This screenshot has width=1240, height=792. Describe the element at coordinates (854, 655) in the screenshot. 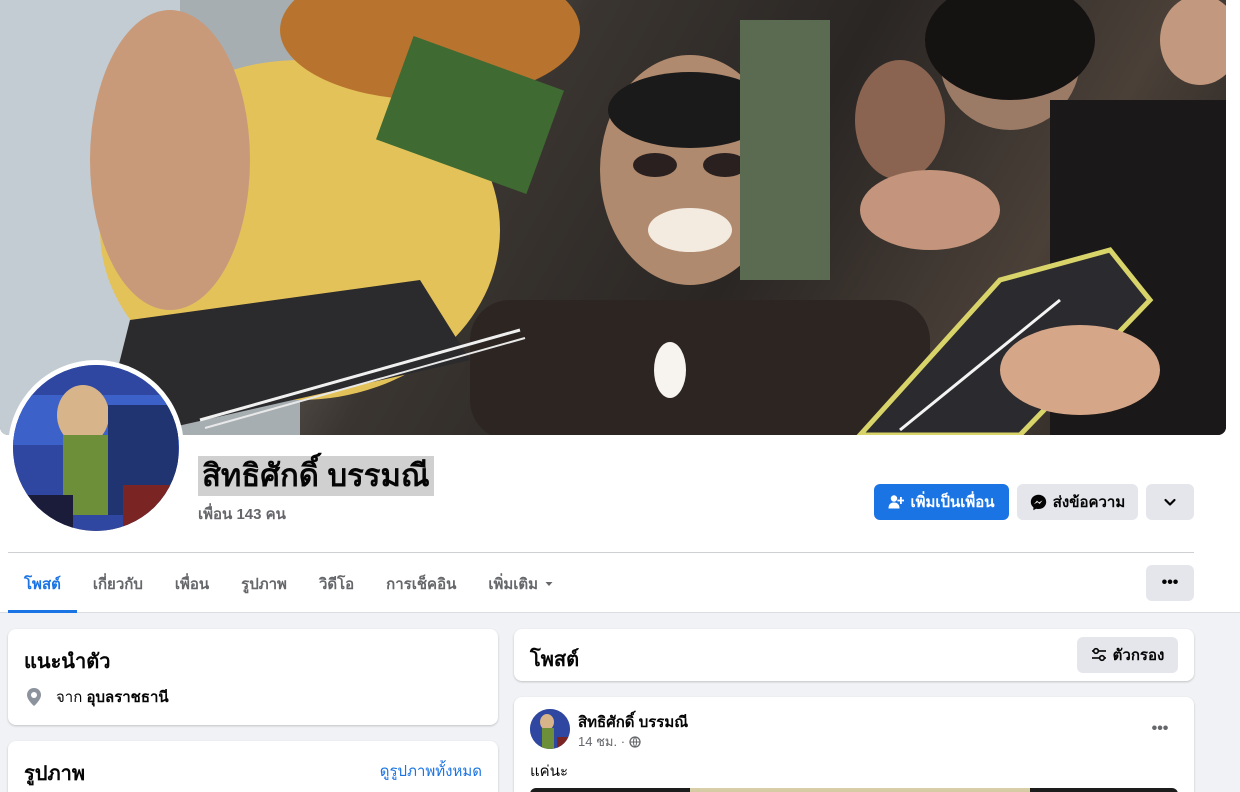

I see `posts-header-card: โพสต์ ตัวกรอง` at that location.